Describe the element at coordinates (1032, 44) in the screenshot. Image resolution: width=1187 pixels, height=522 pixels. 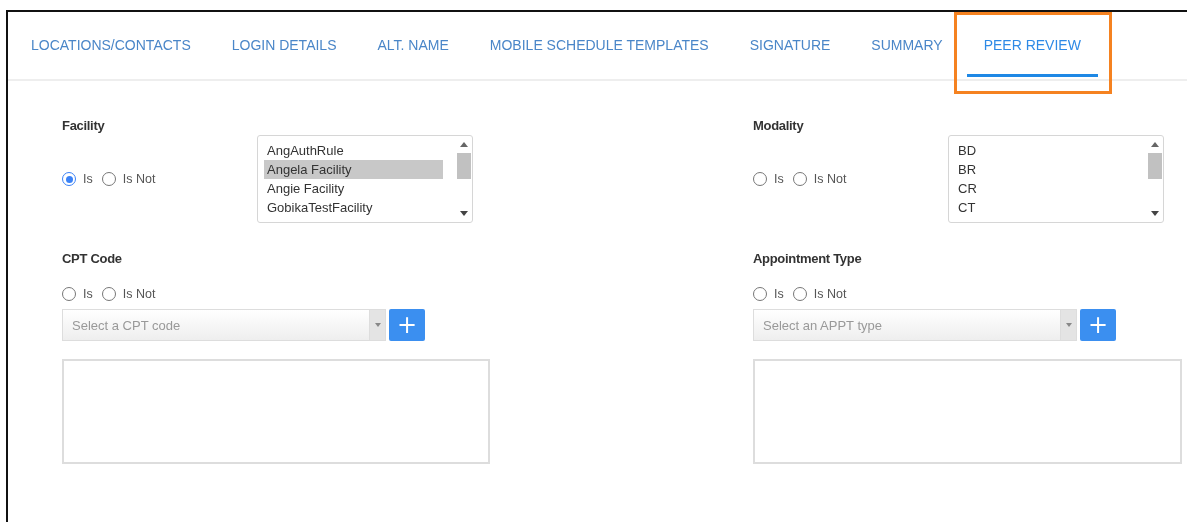
I see `tab: PEER REVIEW` at that location.